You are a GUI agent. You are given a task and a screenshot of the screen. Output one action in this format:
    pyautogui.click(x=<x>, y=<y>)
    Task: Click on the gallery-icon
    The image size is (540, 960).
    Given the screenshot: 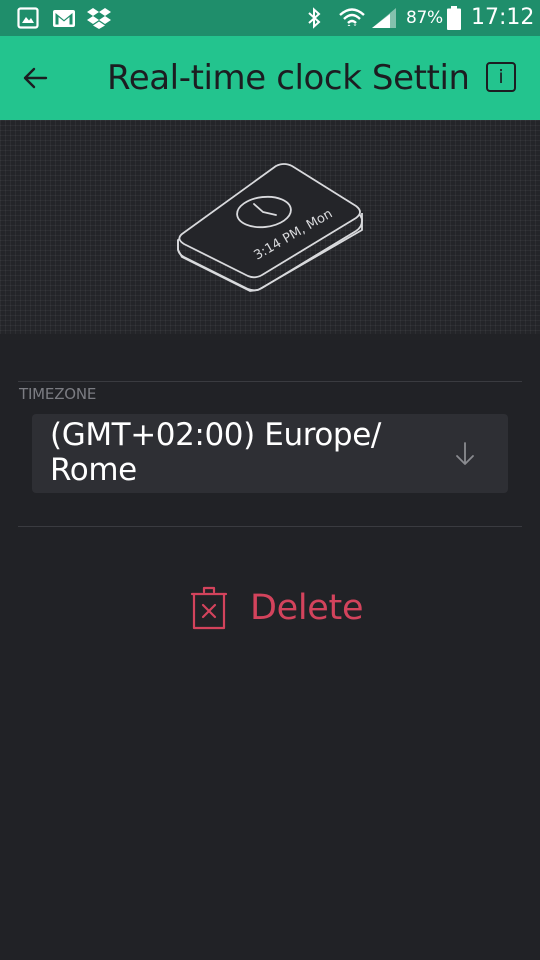 What is the action you would take?
    pyautogui.click(x=28, y=18)
    